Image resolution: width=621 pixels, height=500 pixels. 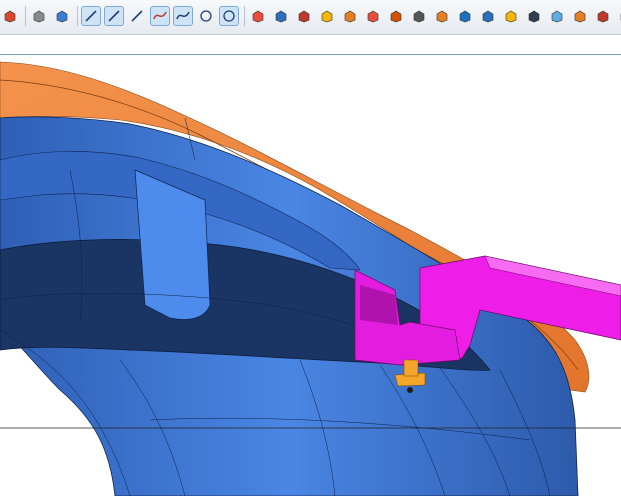 I want to click on draft-icon, so click(x=465, y=16).